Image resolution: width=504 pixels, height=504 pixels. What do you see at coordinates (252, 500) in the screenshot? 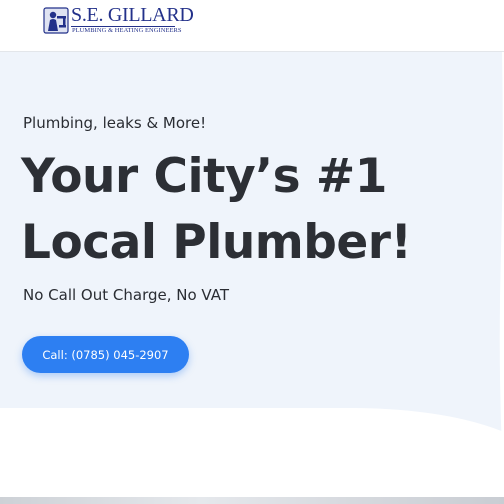
I see `next-section-edge` at bounding box center [252, 500].